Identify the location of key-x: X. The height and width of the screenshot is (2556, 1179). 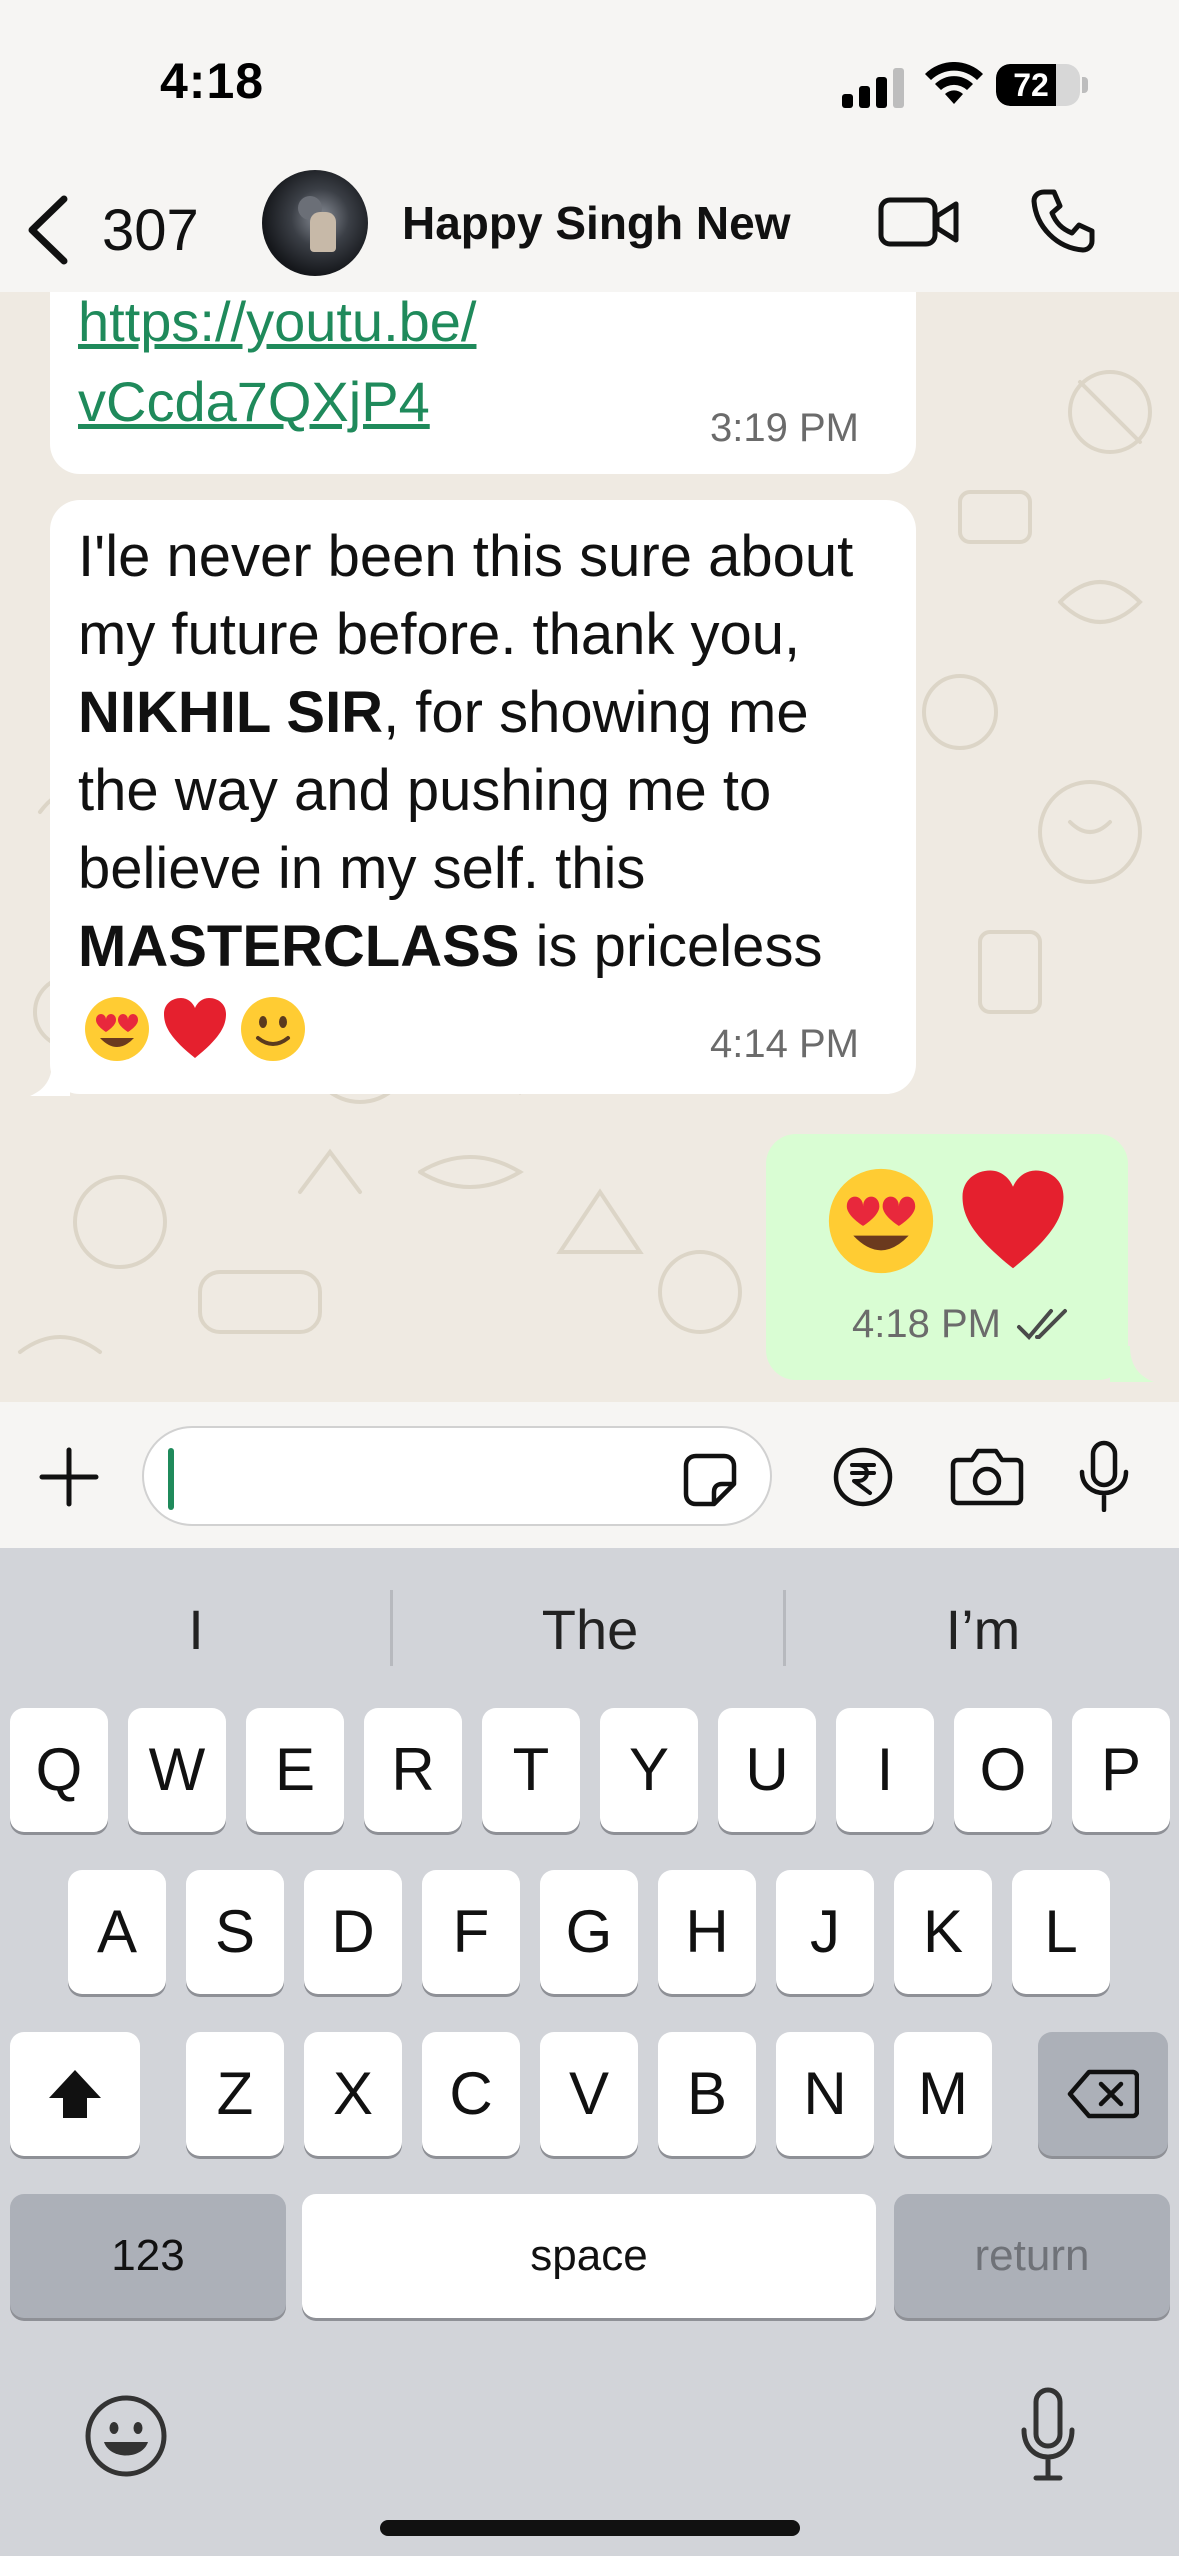
(353, 2094).